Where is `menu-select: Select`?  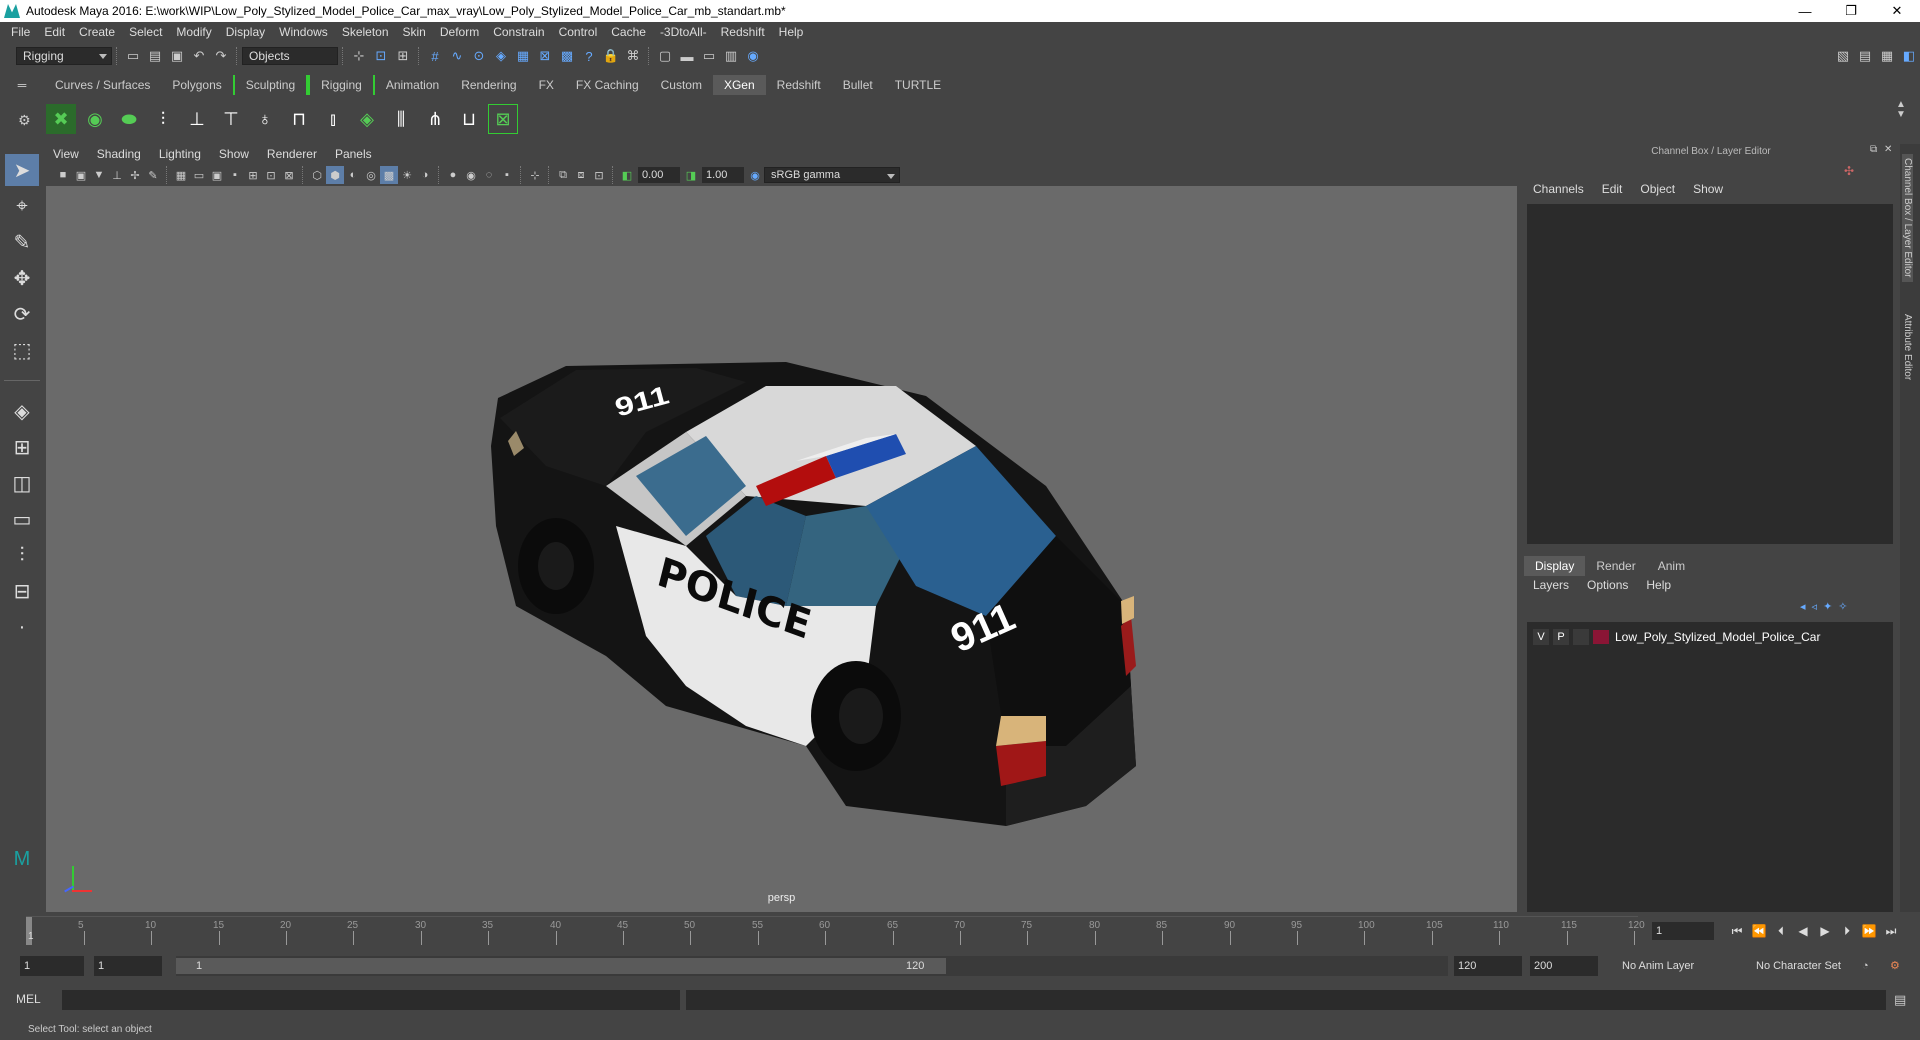
menu-select: Select is located at coordinates (145, 32).